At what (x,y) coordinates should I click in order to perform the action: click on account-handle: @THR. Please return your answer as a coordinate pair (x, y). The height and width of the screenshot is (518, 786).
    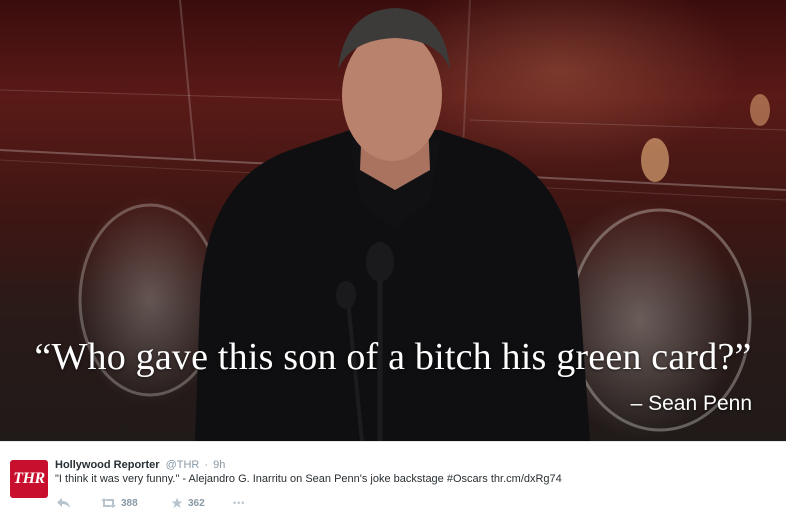
    Looking at the image, I should click on (183, 465).